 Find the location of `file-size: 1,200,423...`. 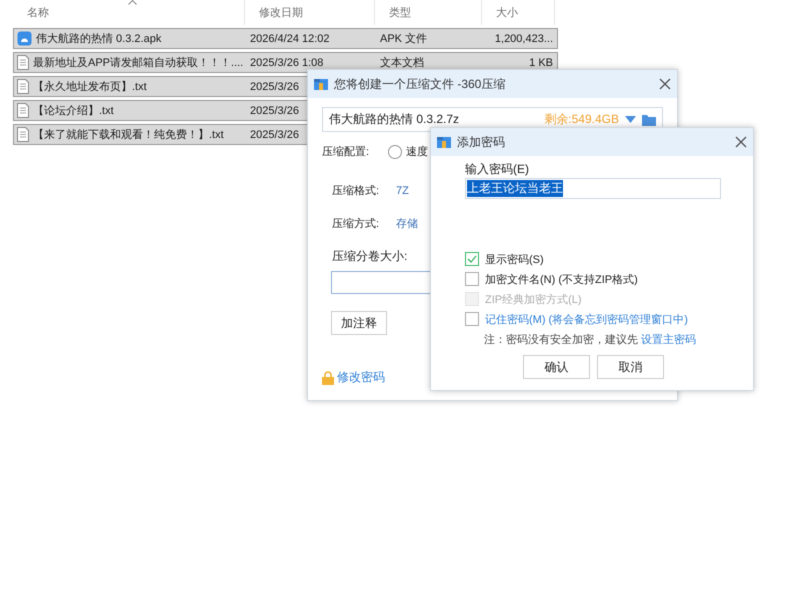

file-size: 1,200,423... is located at coordinates (523, 38).